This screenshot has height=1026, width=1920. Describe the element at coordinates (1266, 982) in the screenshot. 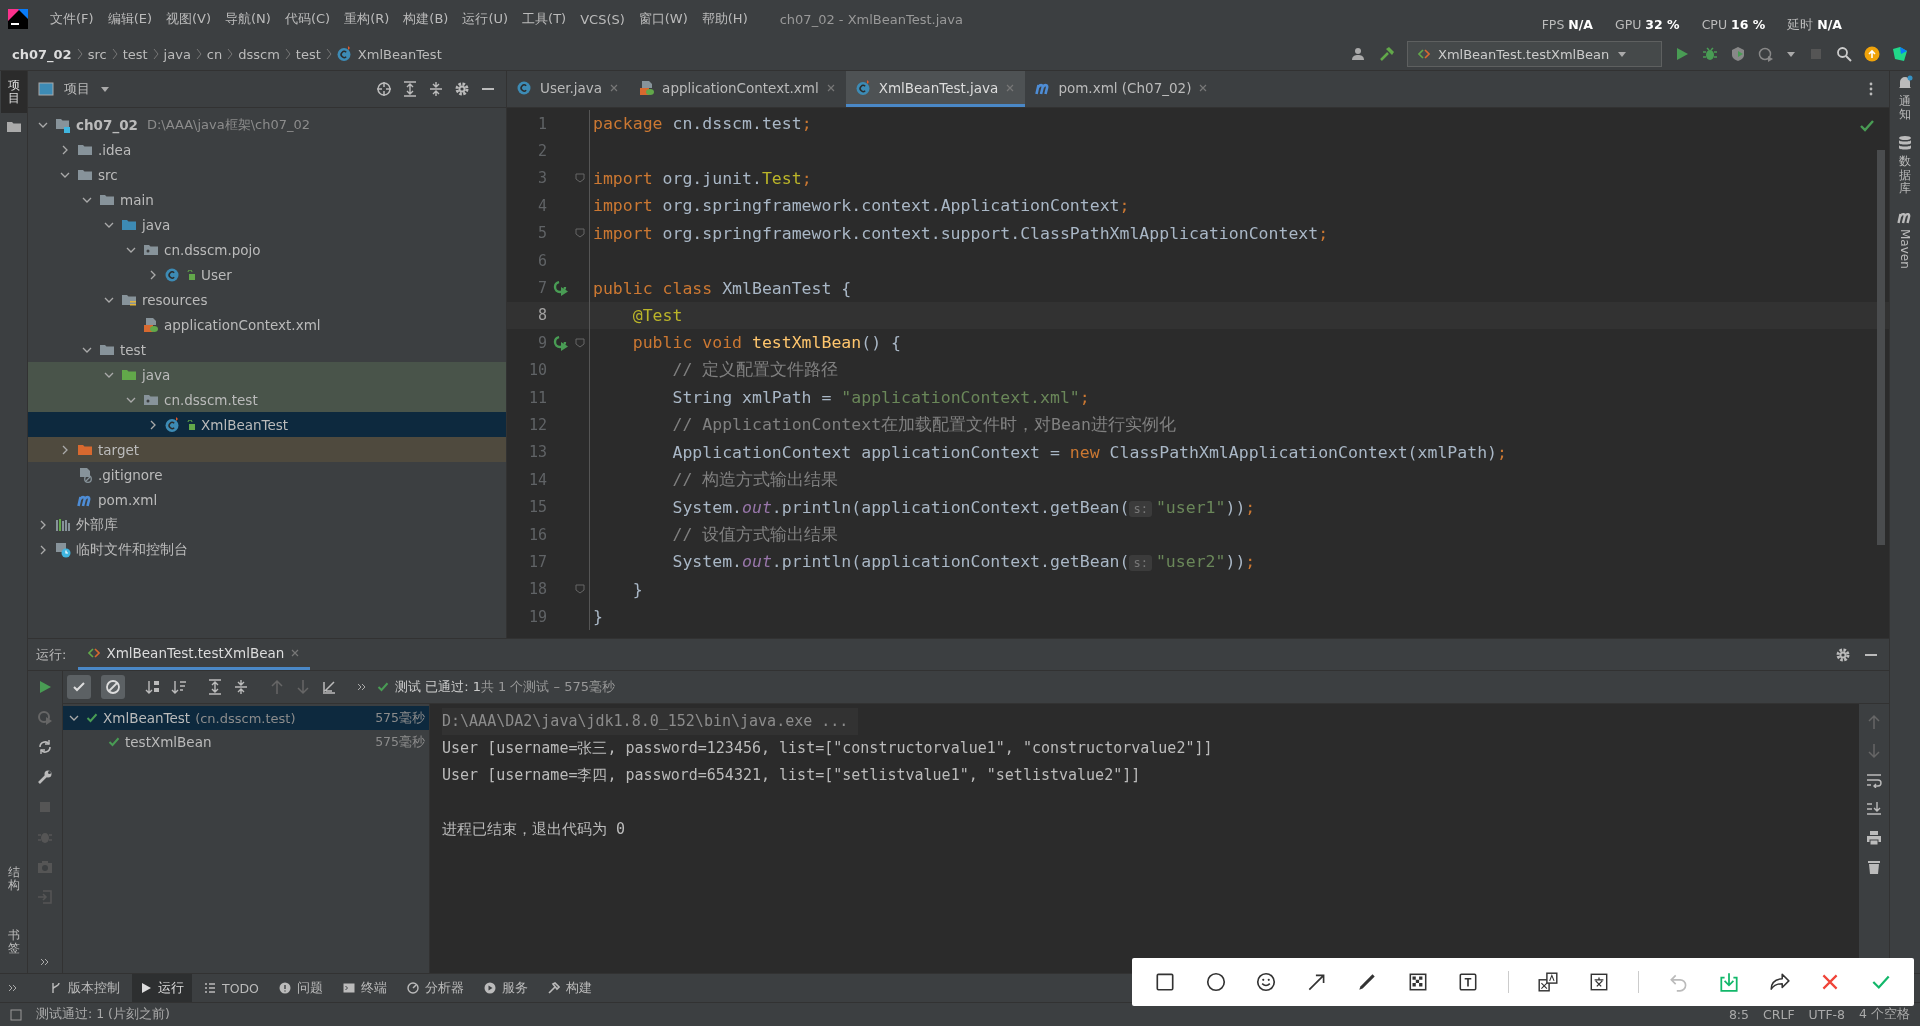

I see `emoji-tool-icon` at that location.